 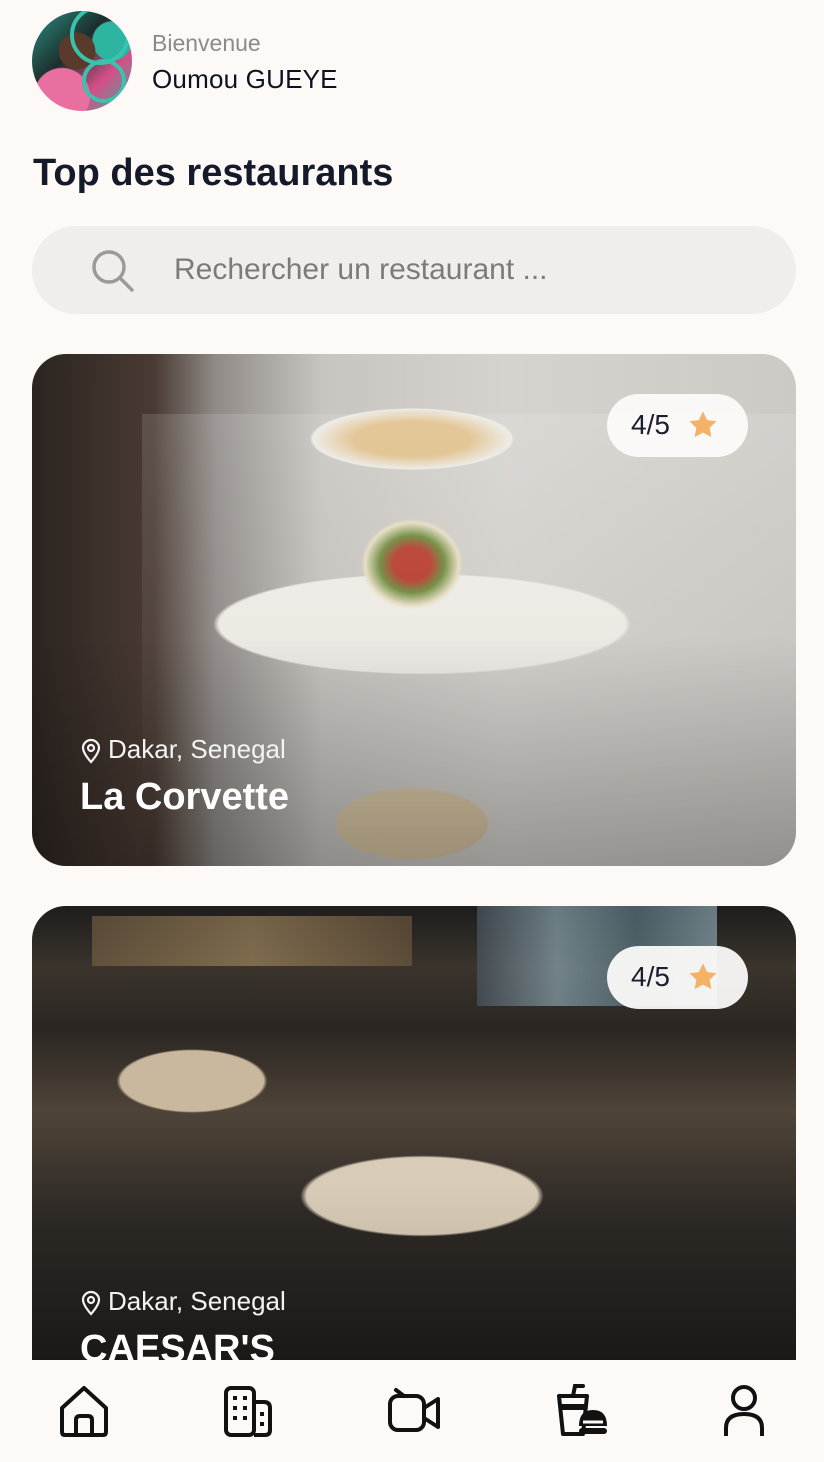 What do you see at coordinates (185, 797) in the screenshot?
I see `restaurant-name: La Corvette` at bounding box center [185, 797].